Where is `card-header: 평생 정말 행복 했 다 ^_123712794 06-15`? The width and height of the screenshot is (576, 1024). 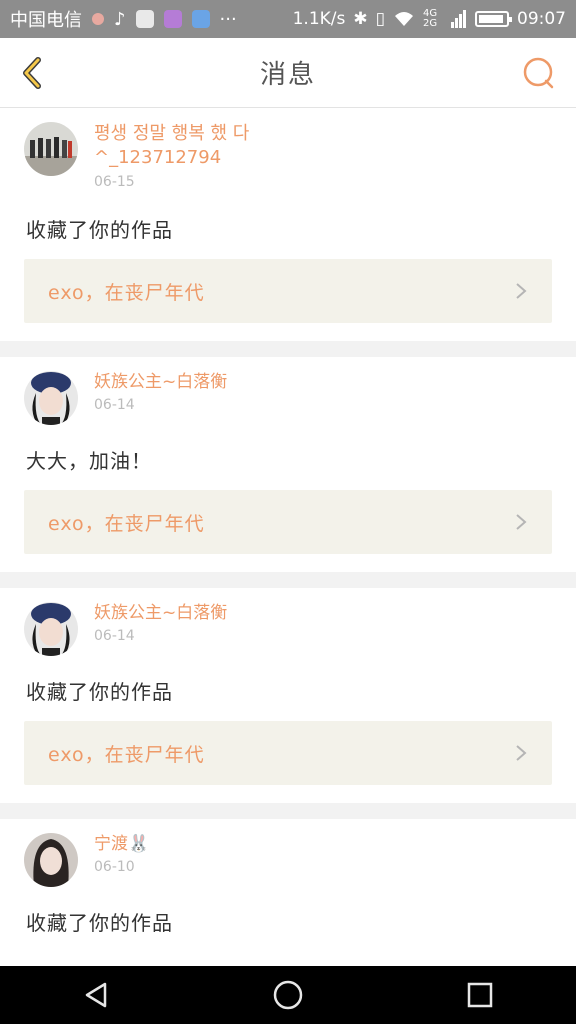 card-header: 평생 정말 행복 했 다 ^_123712794 06-15 is located at coordinates (288, 151).